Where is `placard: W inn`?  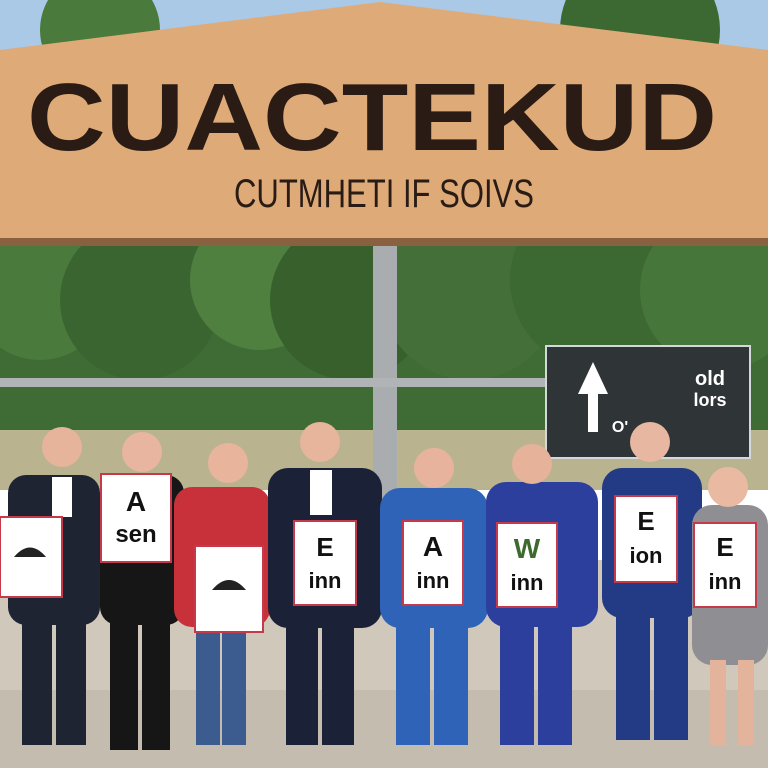
placard: W inn is located at coordinates (527, 565).